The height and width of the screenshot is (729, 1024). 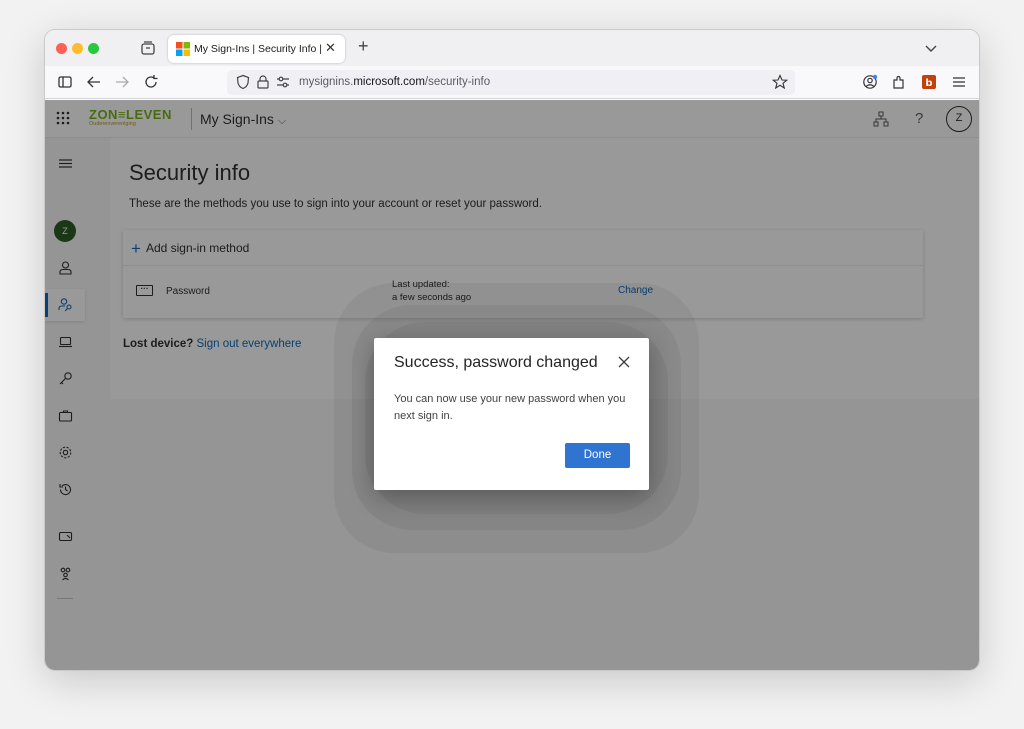 I want to click on dialog-title: Success, password changed, so click(x=496, y=362).